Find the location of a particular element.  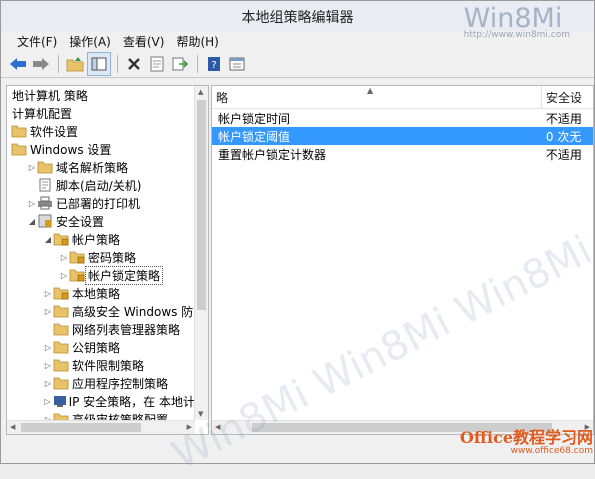

menu-help: 帮助(H) is located at coordinates (197, 41).